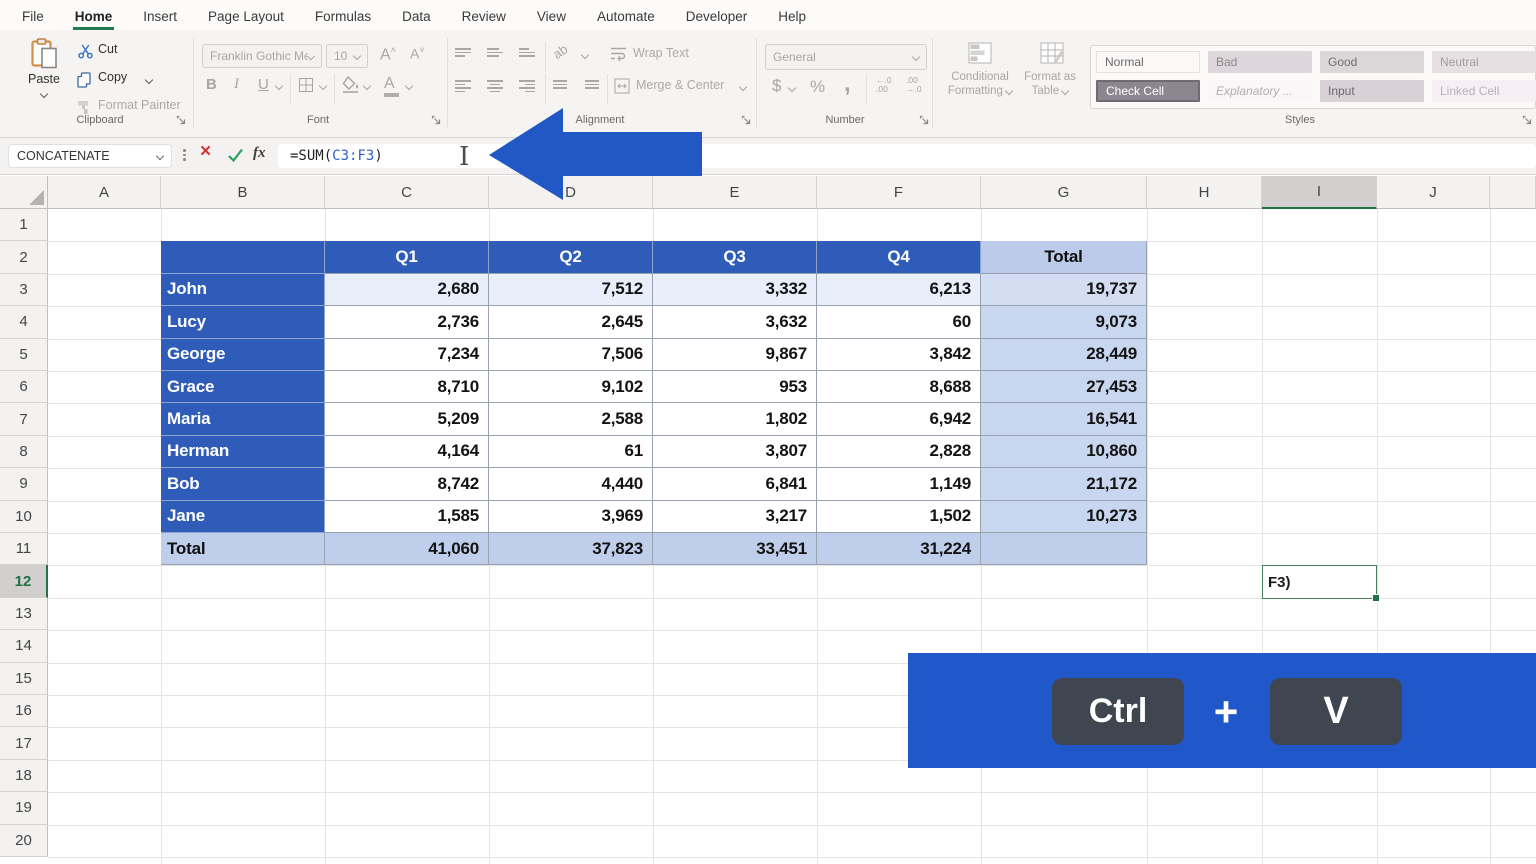  Describe the element at coordinates (279, 86) in the screenshot. I see `underline-dropdown-icon` at that location.